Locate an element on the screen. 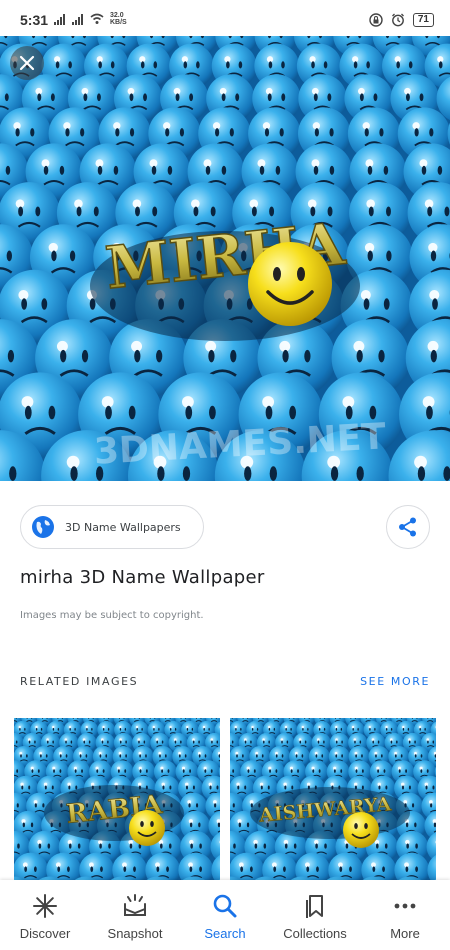 This screenshot has height=950, width=450. nav-discover: Discover is located at coordinates (45, 915).